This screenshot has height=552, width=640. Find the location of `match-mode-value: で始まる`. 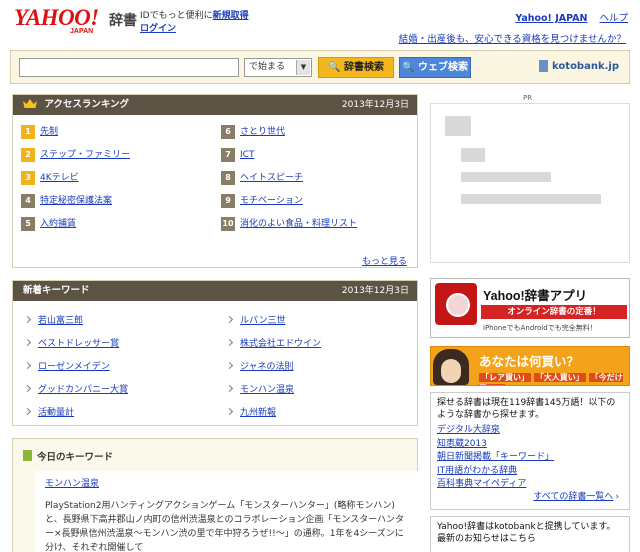

match-mode-value: で始まる is located at coordinates (267, 67).